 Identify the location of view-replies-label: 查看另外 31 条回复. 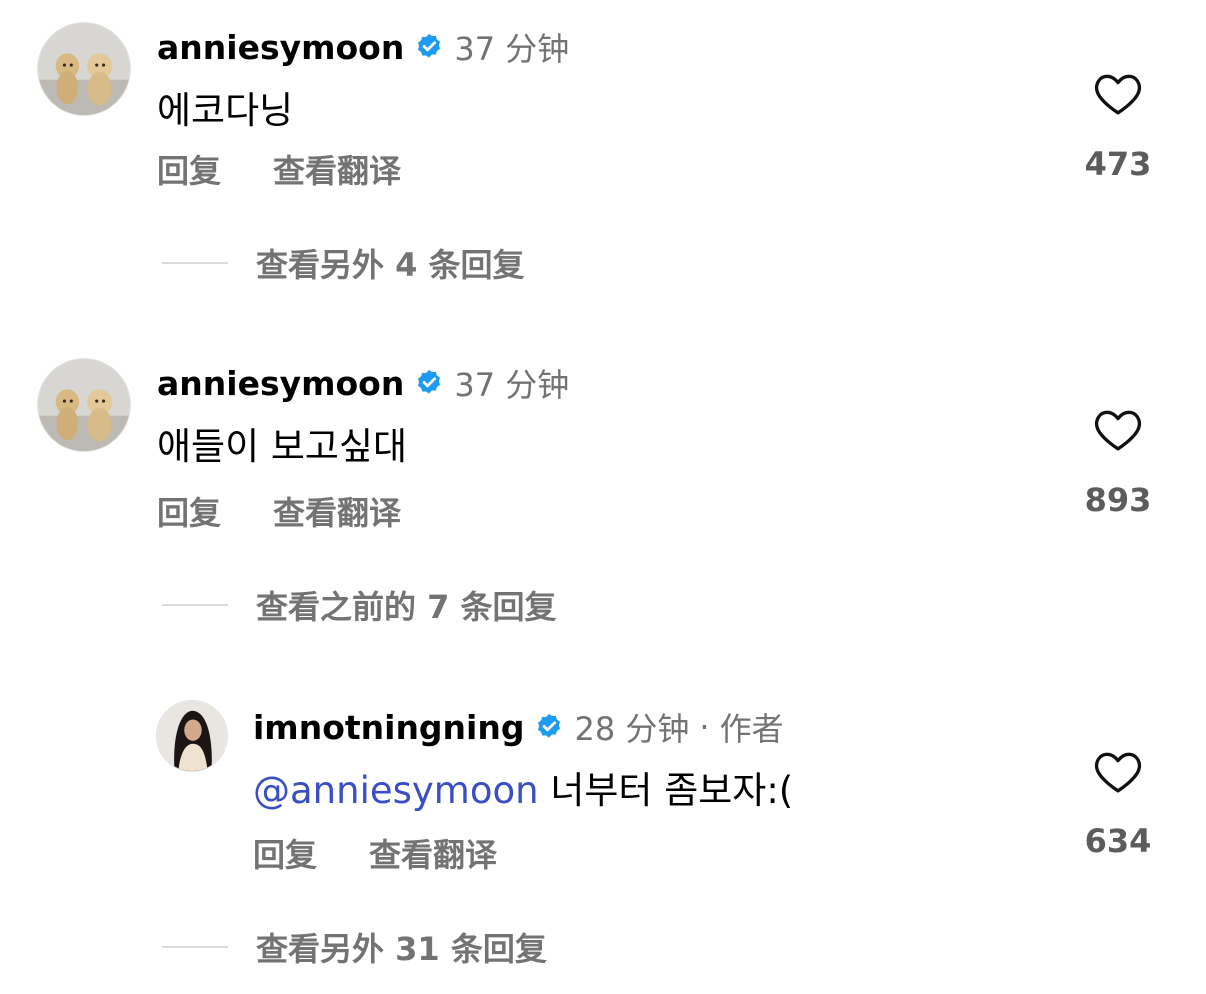
(401, 949).